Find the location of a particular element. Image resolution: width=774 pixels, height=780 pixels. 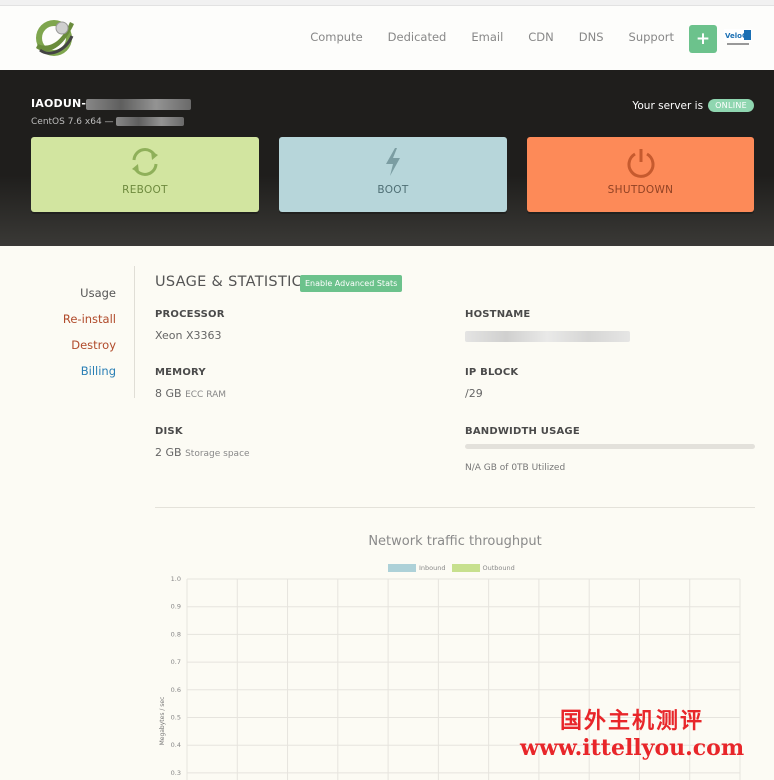

power-icon is located at coordinates (640, 163).